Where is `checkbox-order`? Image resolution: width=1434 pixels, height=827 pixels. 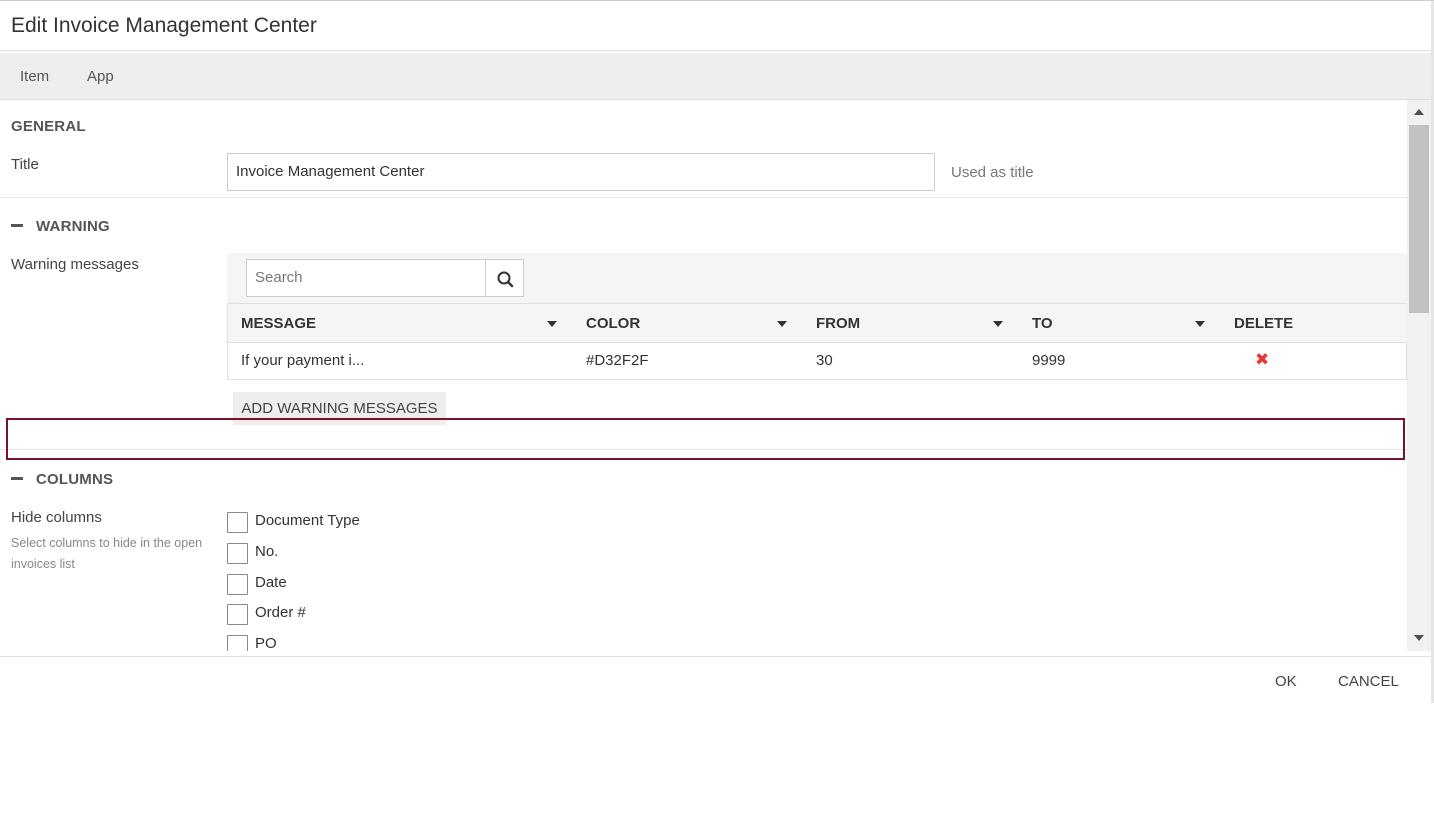 checkbox-order is located at coordinates (237, 614).